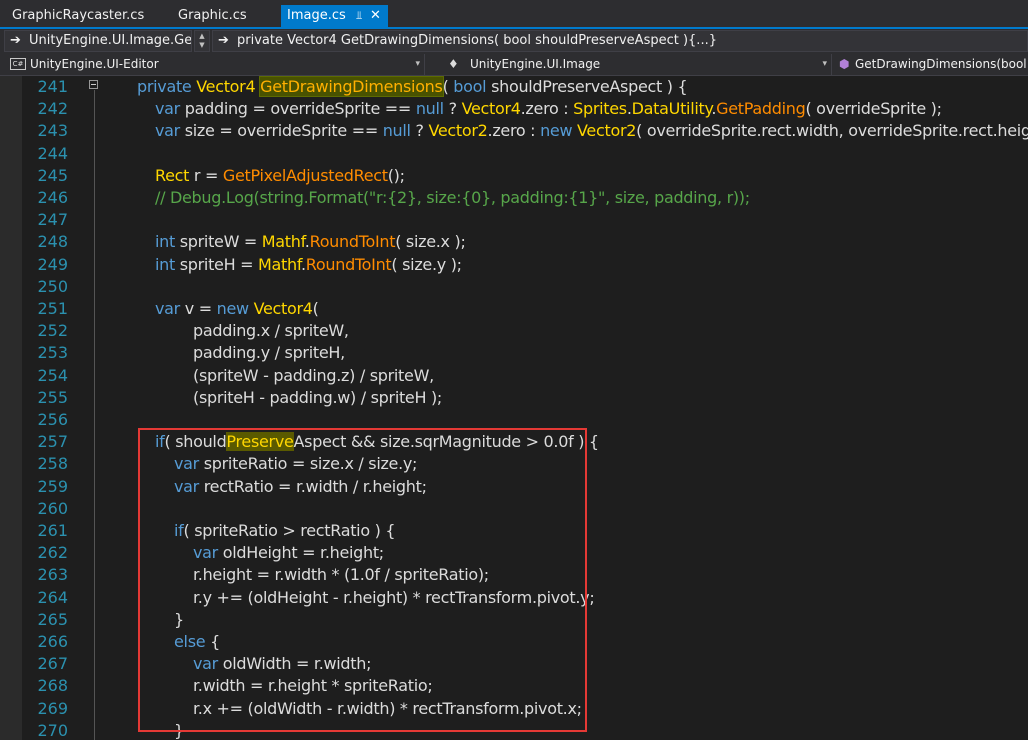  I want to click on close-icon: ✕, so click(375, 16).